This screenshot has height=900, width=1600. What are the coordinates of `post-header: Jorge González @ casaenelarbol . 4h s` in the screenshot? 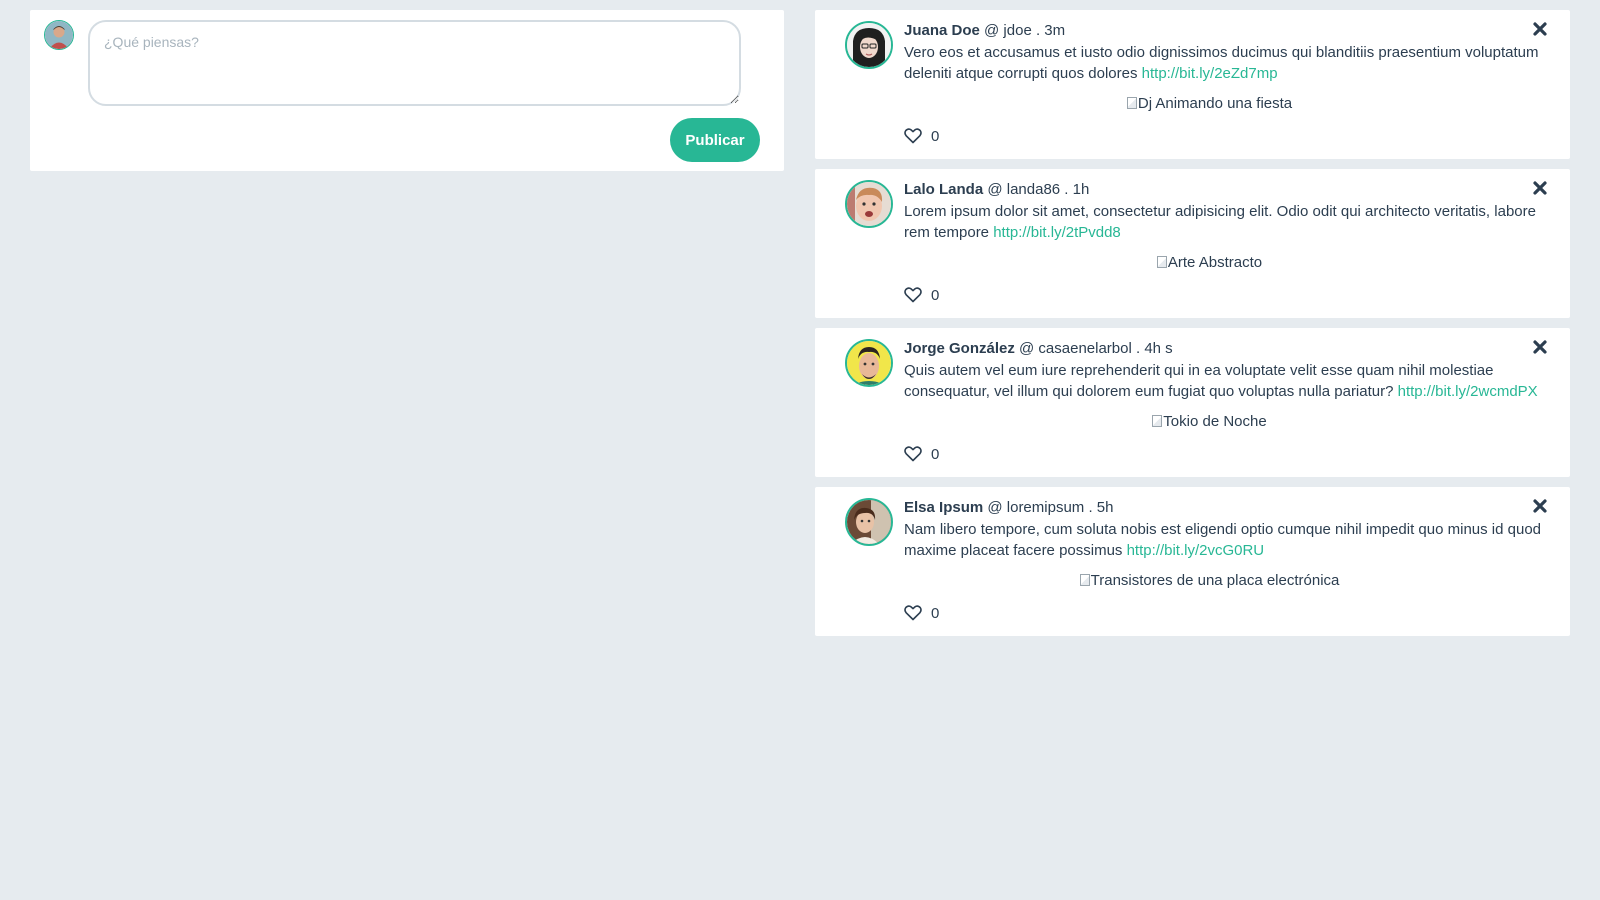 It's located at (1038, 349).